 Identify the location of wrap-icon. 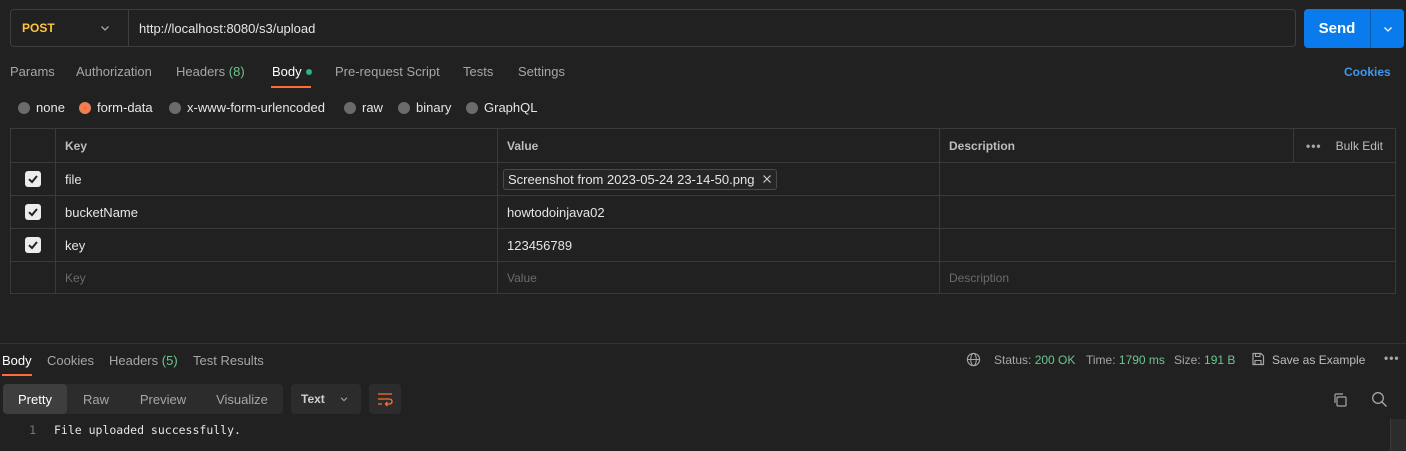
(385, 400).